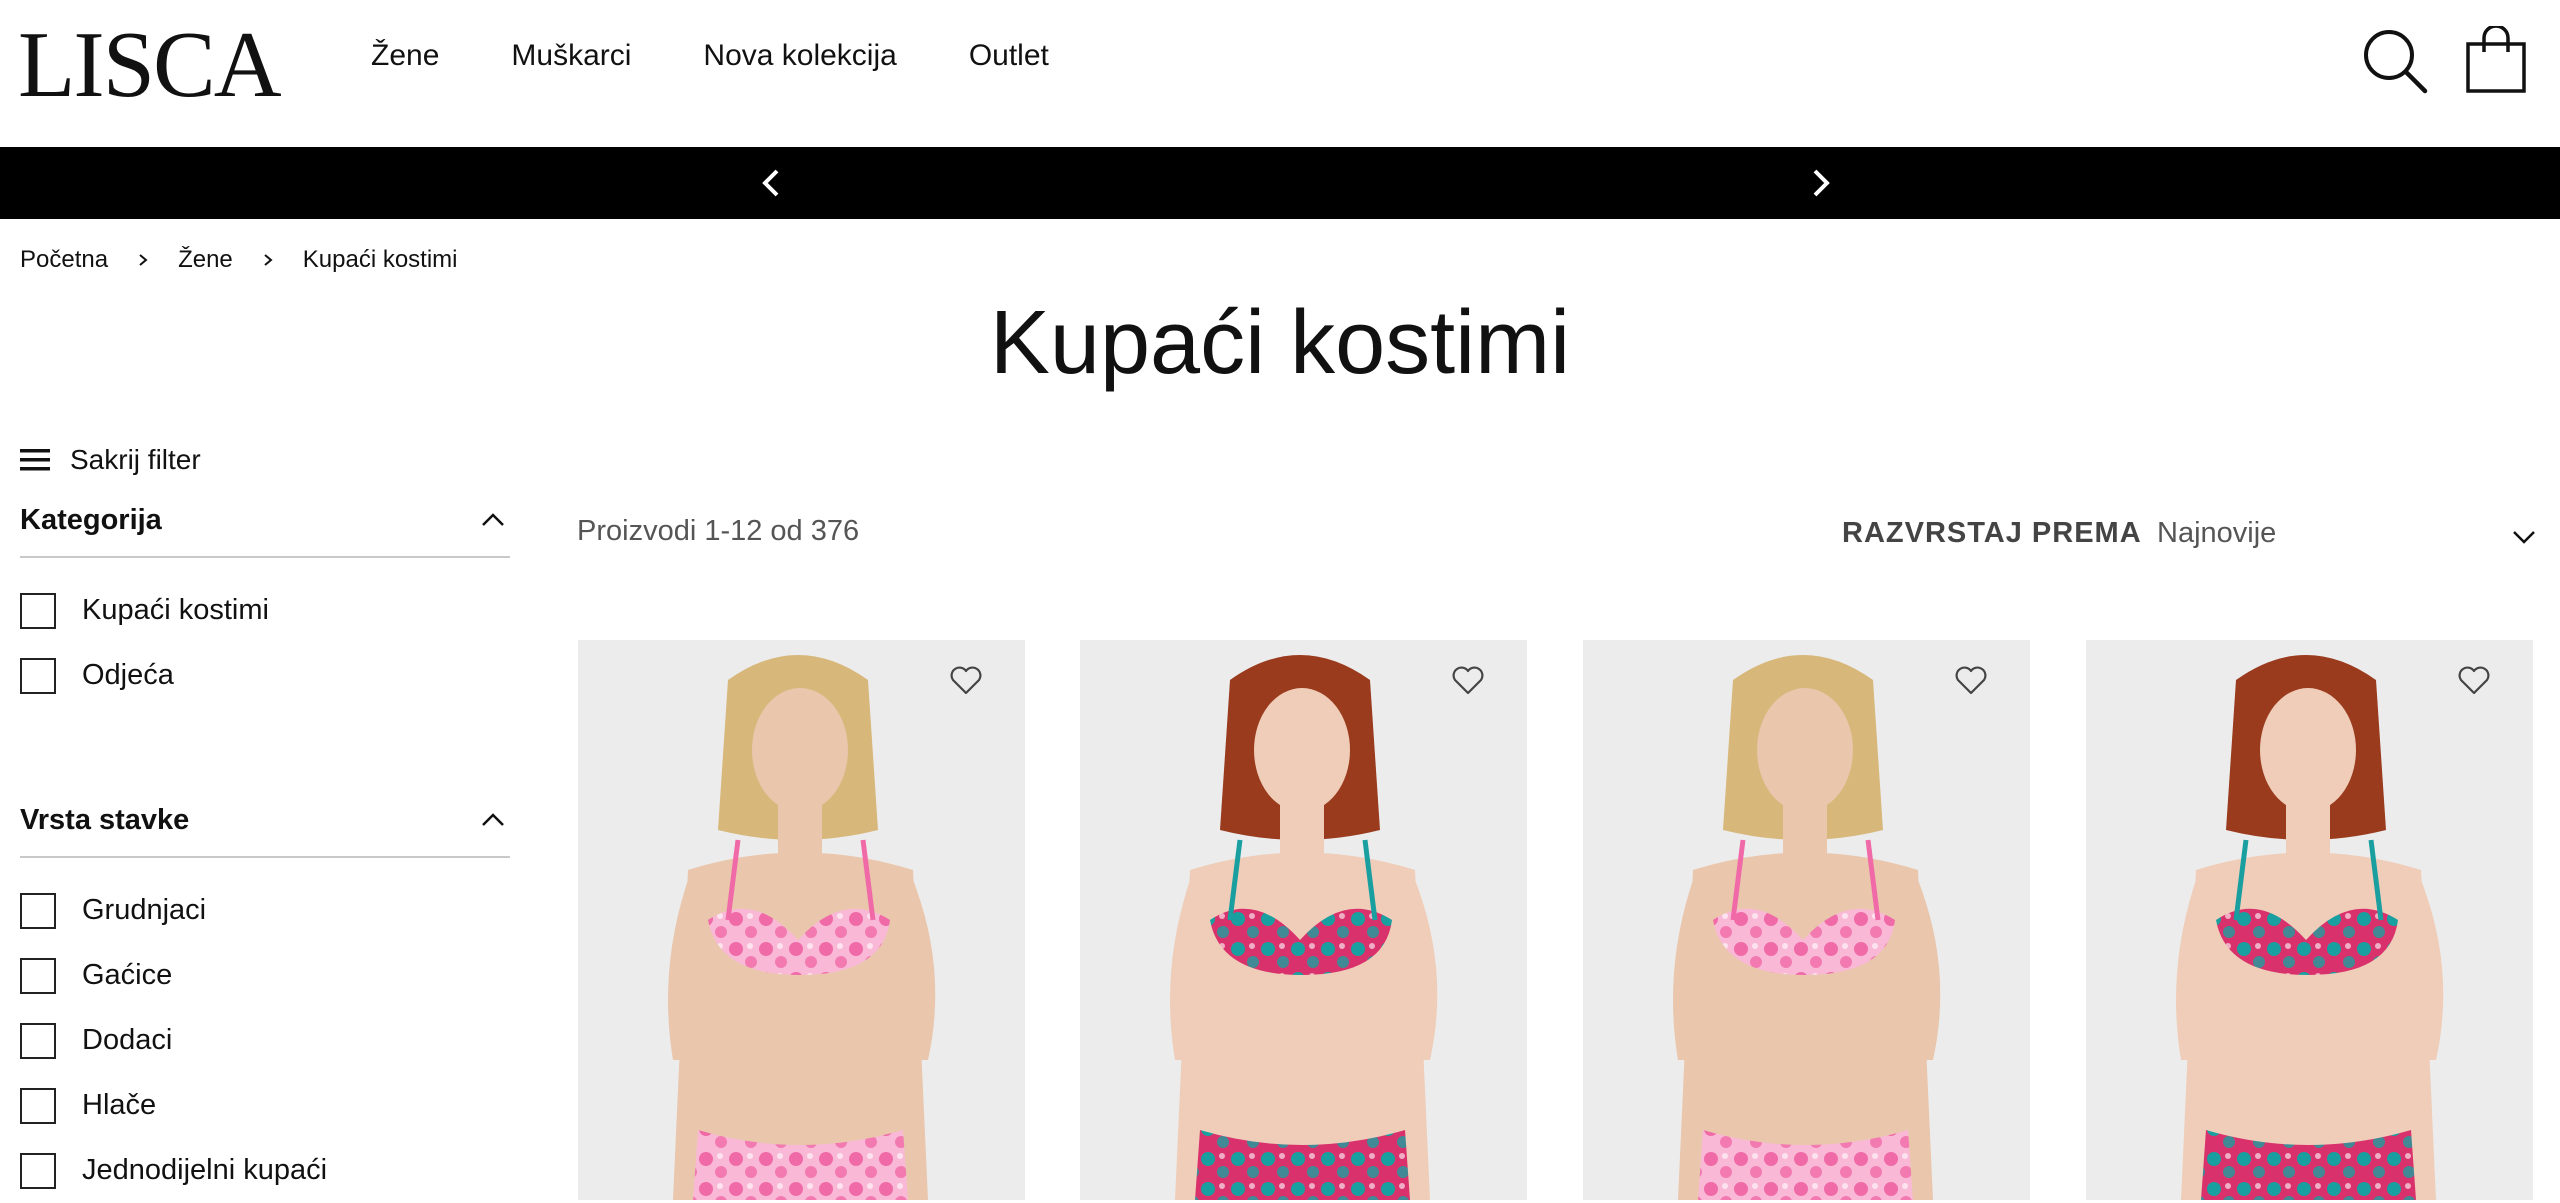 The width and height of the screenshot is (2560, 1203). I want to click on breadcrumb-home: Početna, so click(64, 260).